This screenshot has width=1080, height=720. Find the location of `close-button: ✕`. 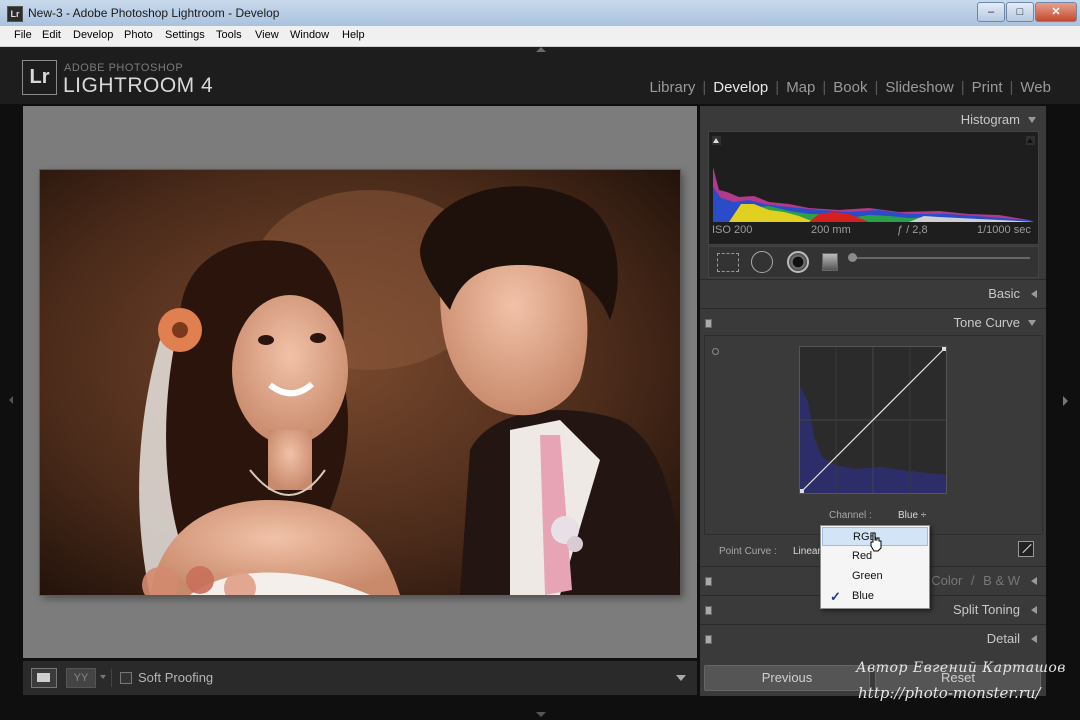

close-button: ✕ is located at coordinates (1056, 12).